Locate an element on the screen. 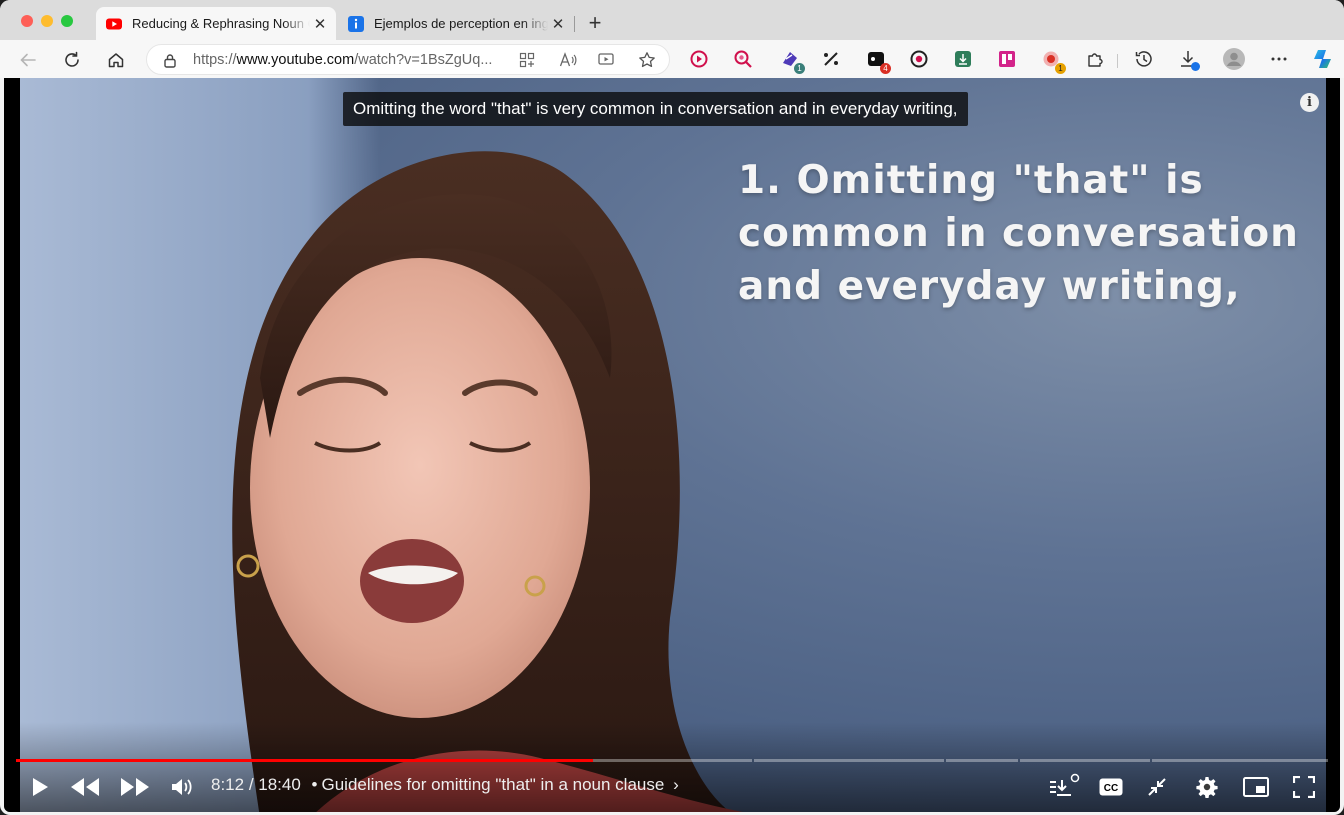 The height and width of the screenshot is (815, 1344). download-status-dot is located at coordinates (1195, 66).